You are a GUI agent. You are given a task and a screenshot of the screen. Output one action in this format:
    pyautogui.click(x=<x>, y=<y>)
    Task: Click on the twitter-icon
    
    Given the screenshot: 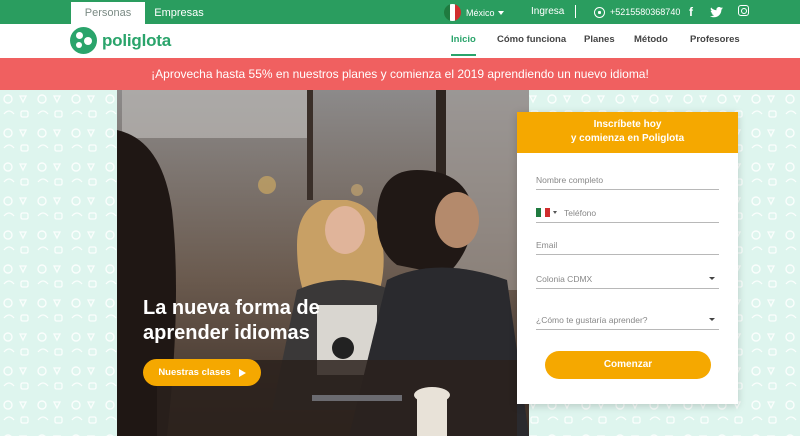 What is the action you would take?
    pyautogui.click(x=717, y=12)
    